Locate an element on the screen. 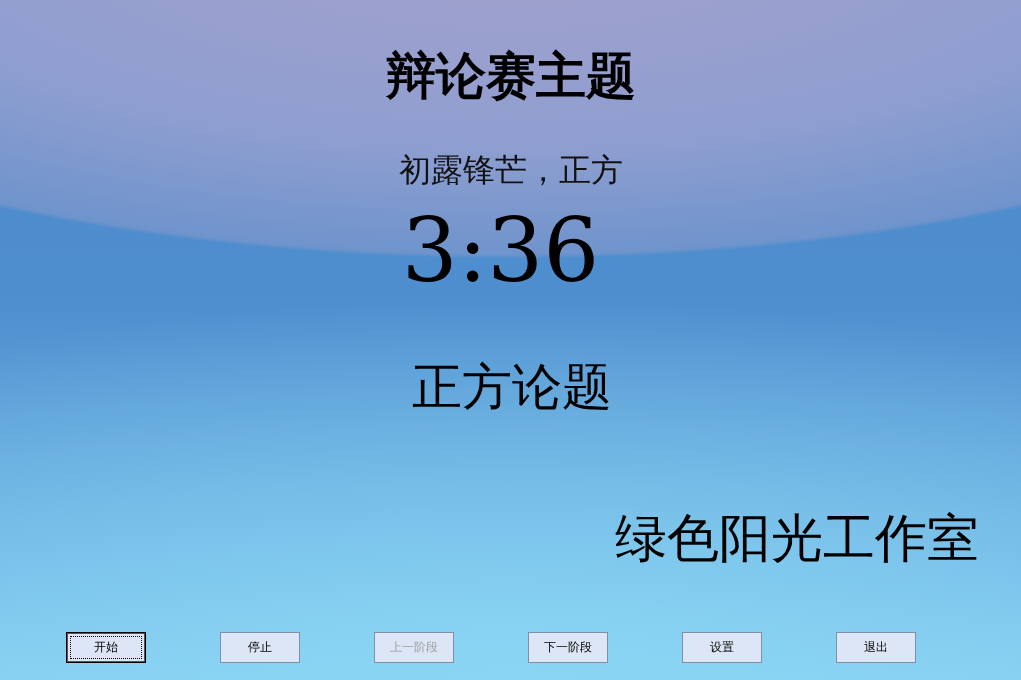  stage-label: 初露锋芒，正方 is located at coordinates (510, 170).